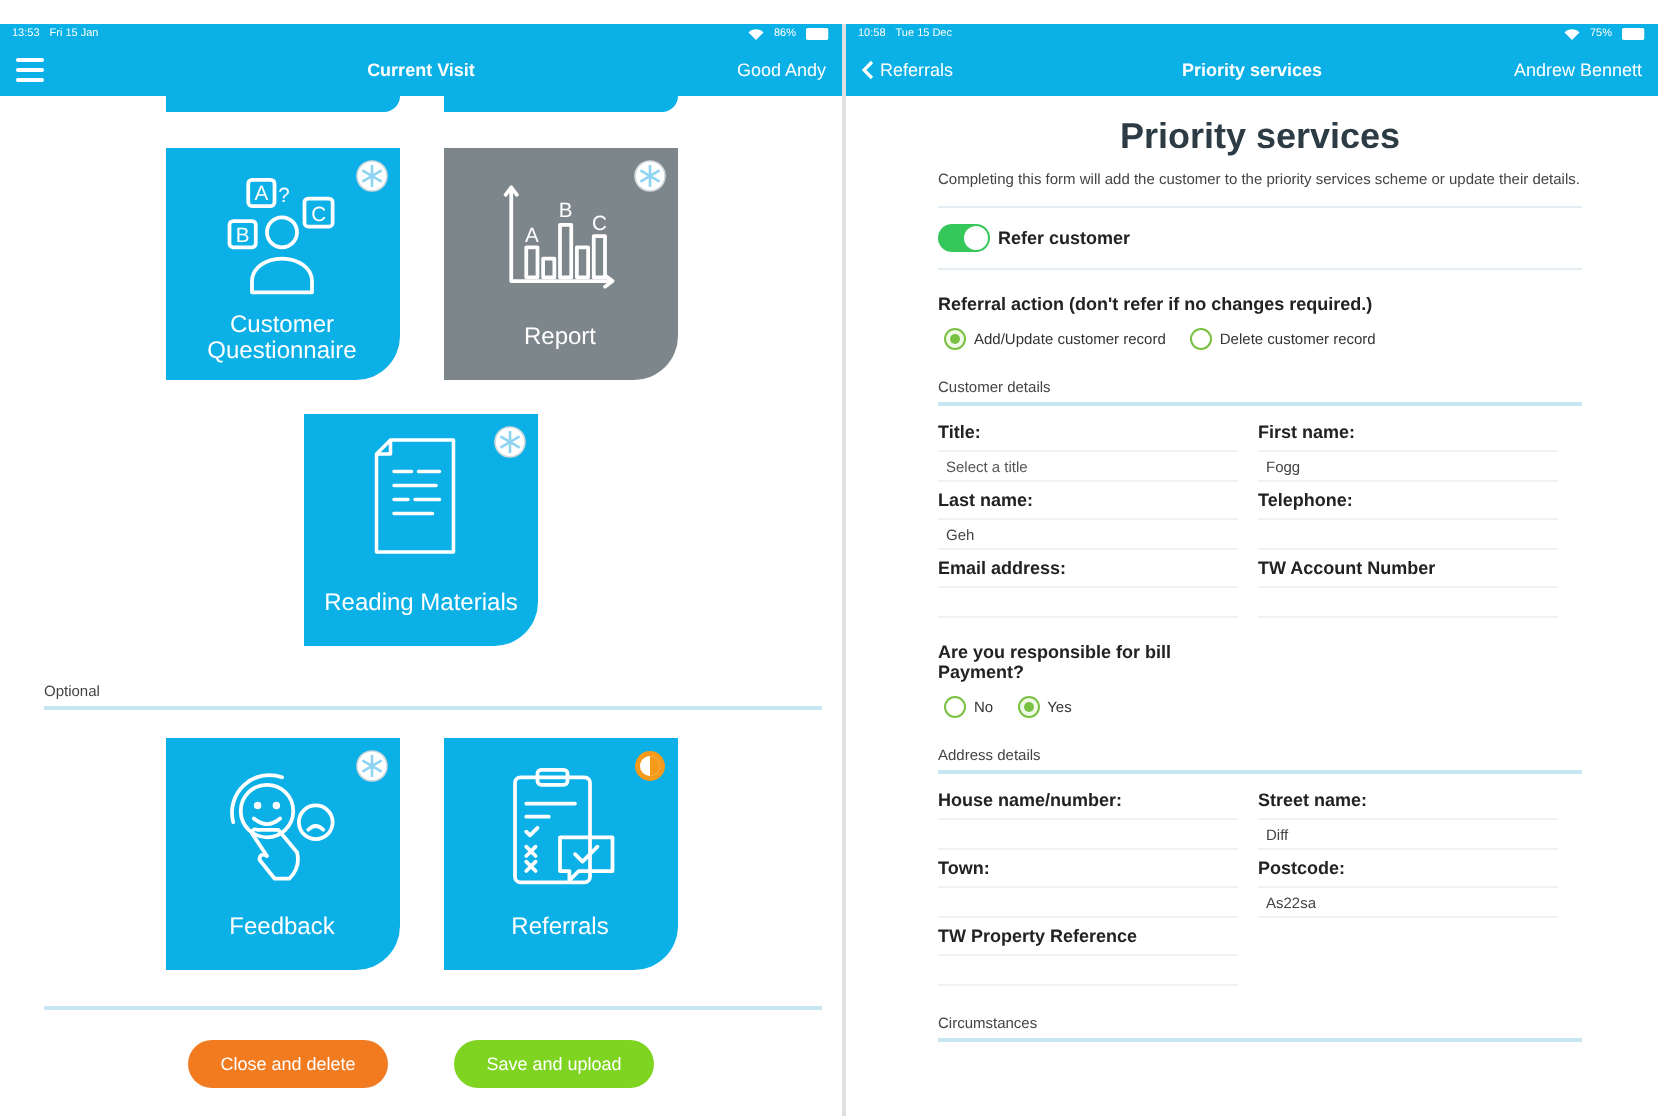  What do you see at coordinates (1056, 663) in the screenshot?
I see `question-label: Are you responsible for bill Payment?` at bounding box center [1056, 663].